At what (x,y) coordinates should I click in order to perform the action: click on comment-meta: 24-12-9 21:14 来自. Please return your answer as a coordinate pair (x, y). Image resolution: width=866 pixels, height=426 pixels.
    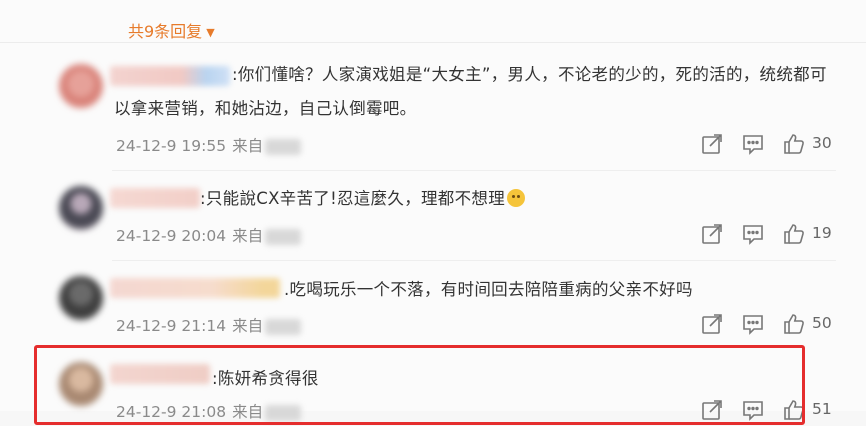
    Looking at the image, I should click on (209, 325).